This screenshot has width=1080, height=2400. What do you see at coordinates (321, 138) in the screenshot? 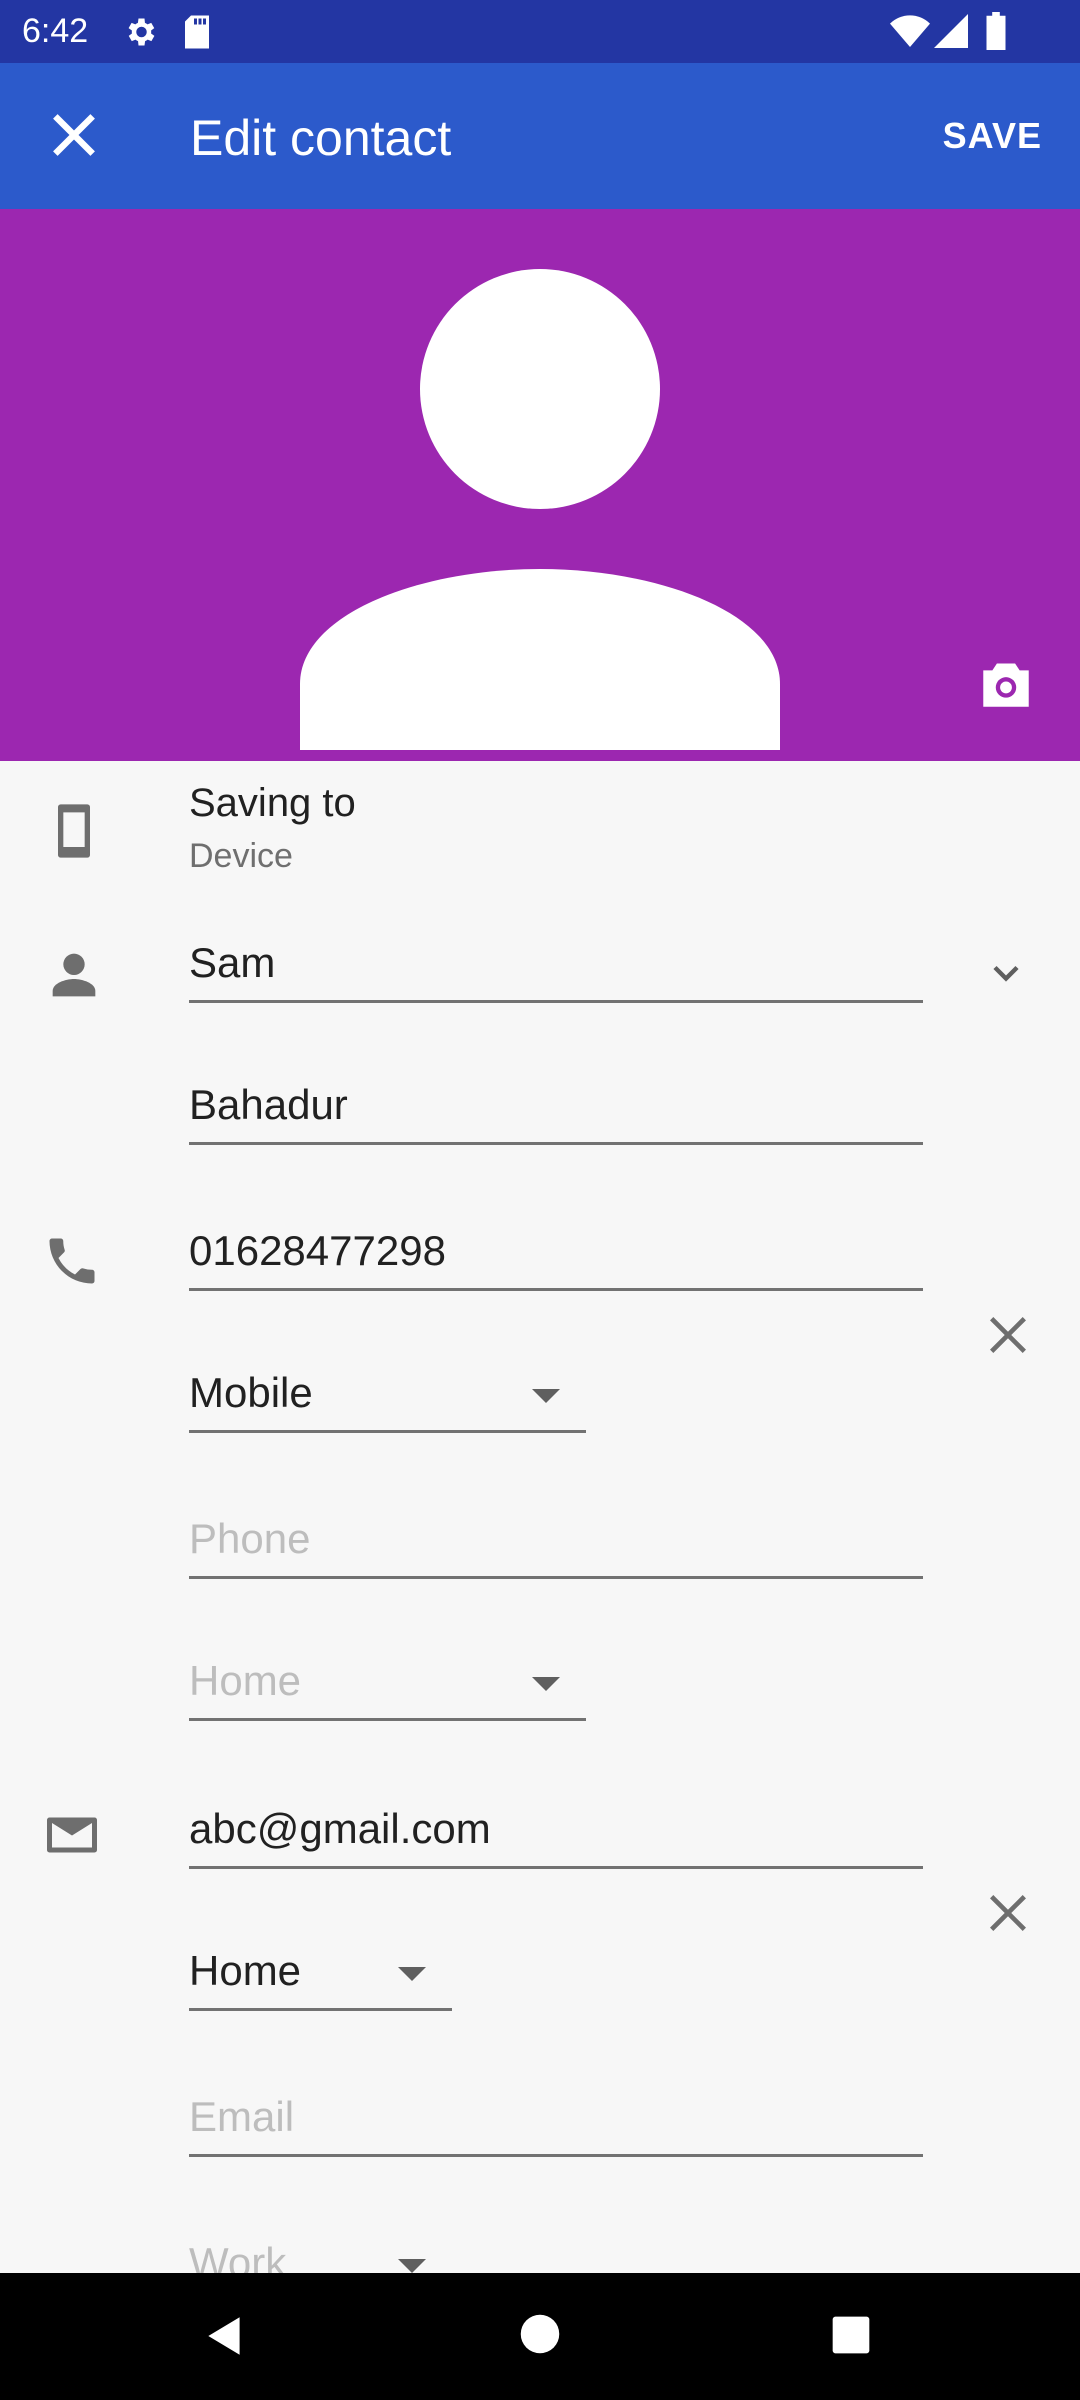
I see `page-title: Edit contact` at bounding box center [321, 138].